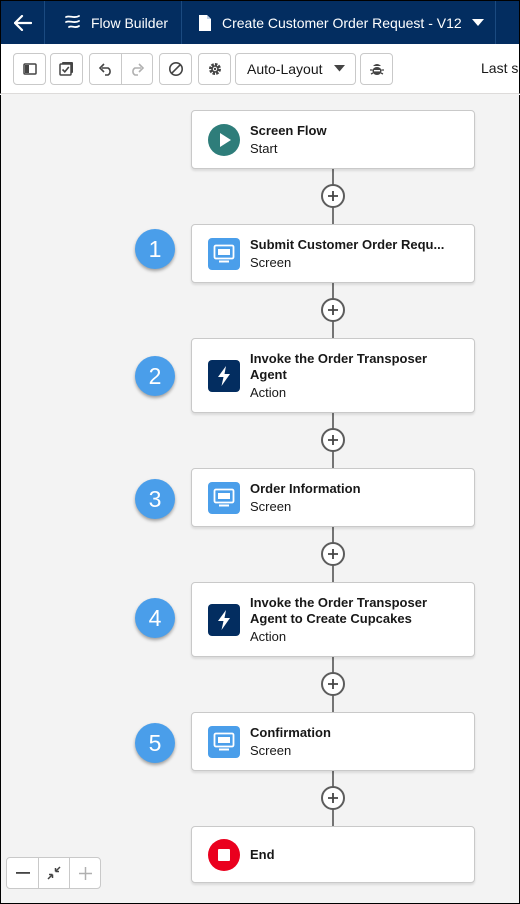  What do you see at coordinates (333, 497) in the screenshot?
I see `screen-node-order-information: Order Information Screen` at bounding box center [333, 497].